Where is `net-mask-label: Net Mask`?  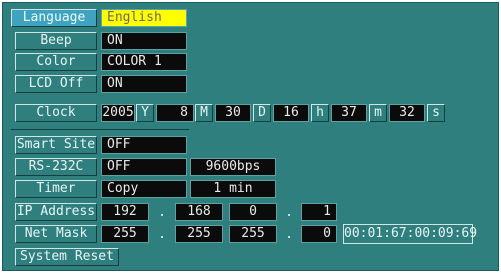
net-mask-label: Net Mask is located at coordinates (56, 234).